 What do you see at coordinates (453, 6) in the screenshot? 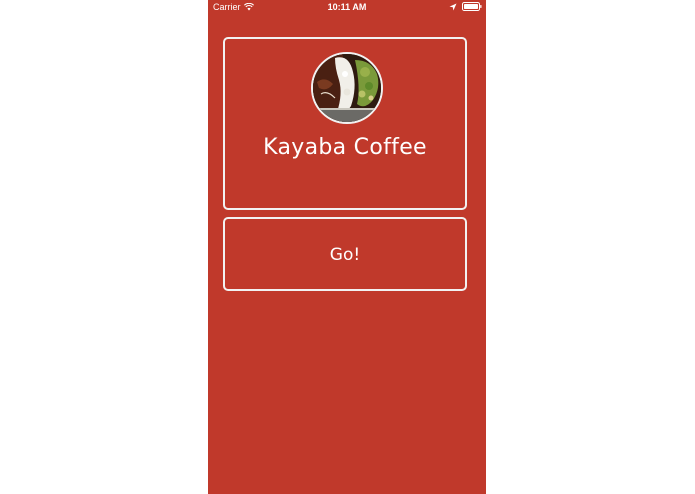
I see `location-icon` at bounding box center [453, 6].